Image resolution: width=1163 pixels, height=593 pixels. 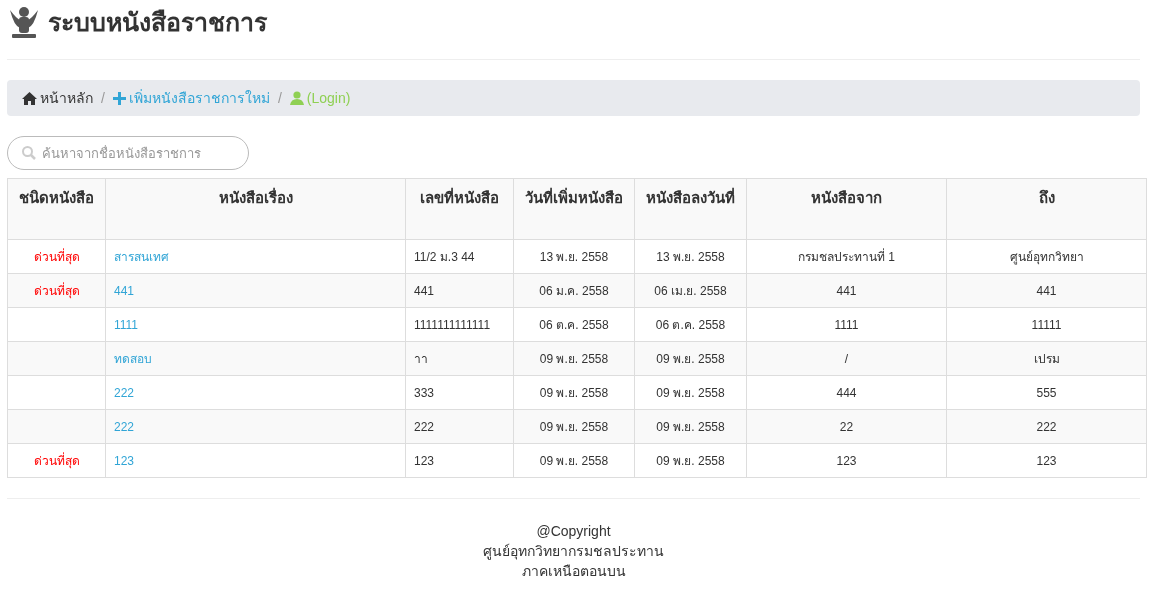 I want to click on table-cell: 06 เม.ย. 2558, so click(x=690, y=290).